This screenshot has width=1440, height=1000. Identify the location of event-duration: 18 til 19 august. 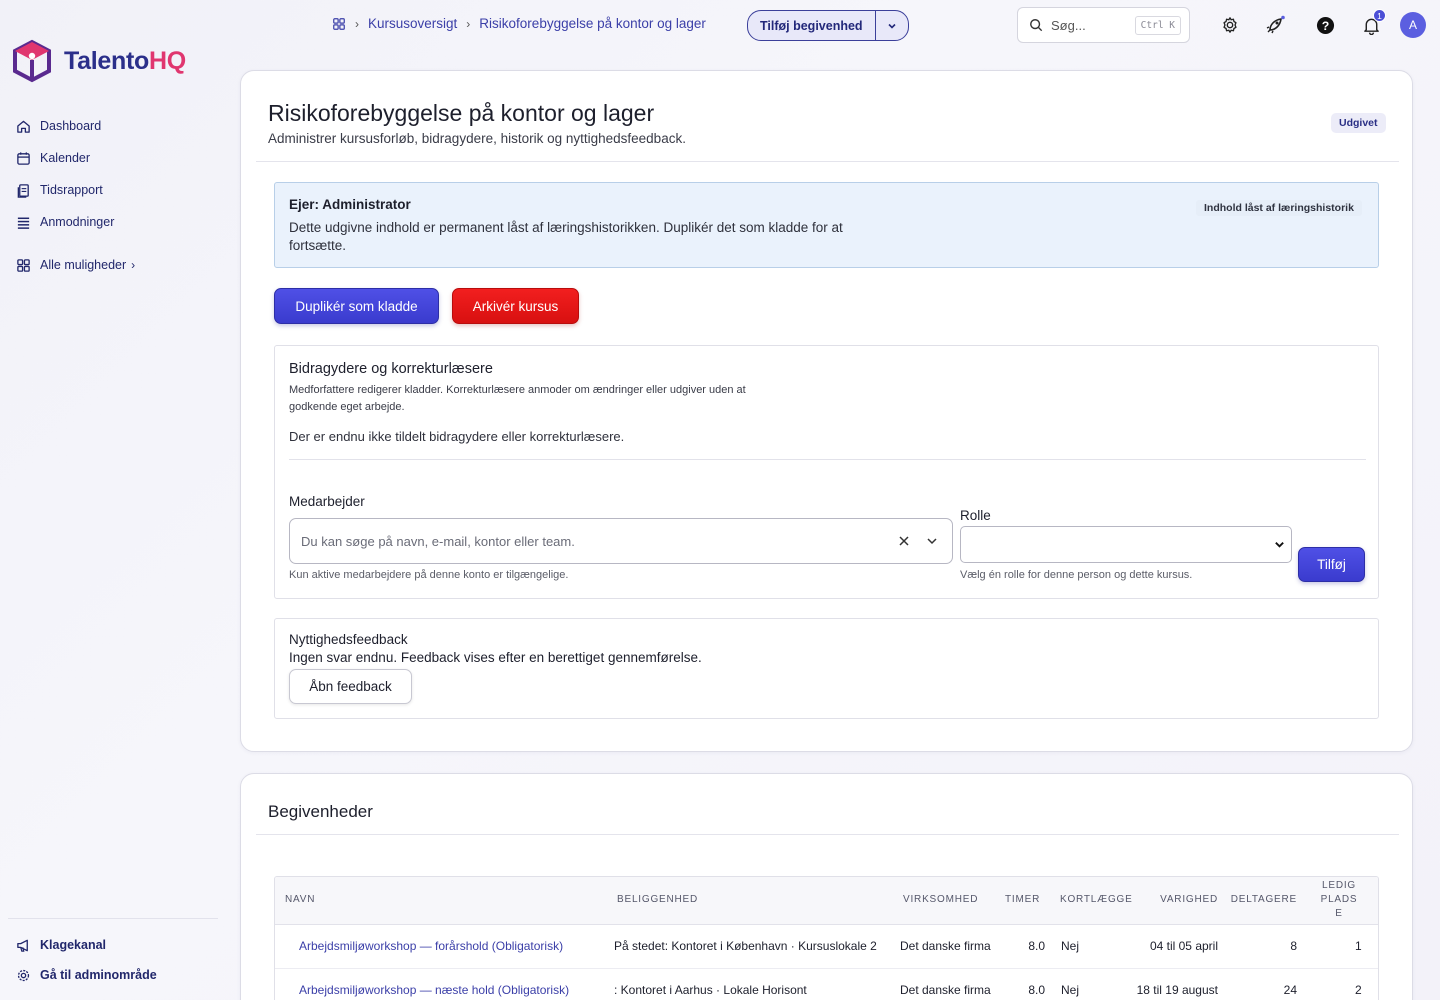
(1178, 984).